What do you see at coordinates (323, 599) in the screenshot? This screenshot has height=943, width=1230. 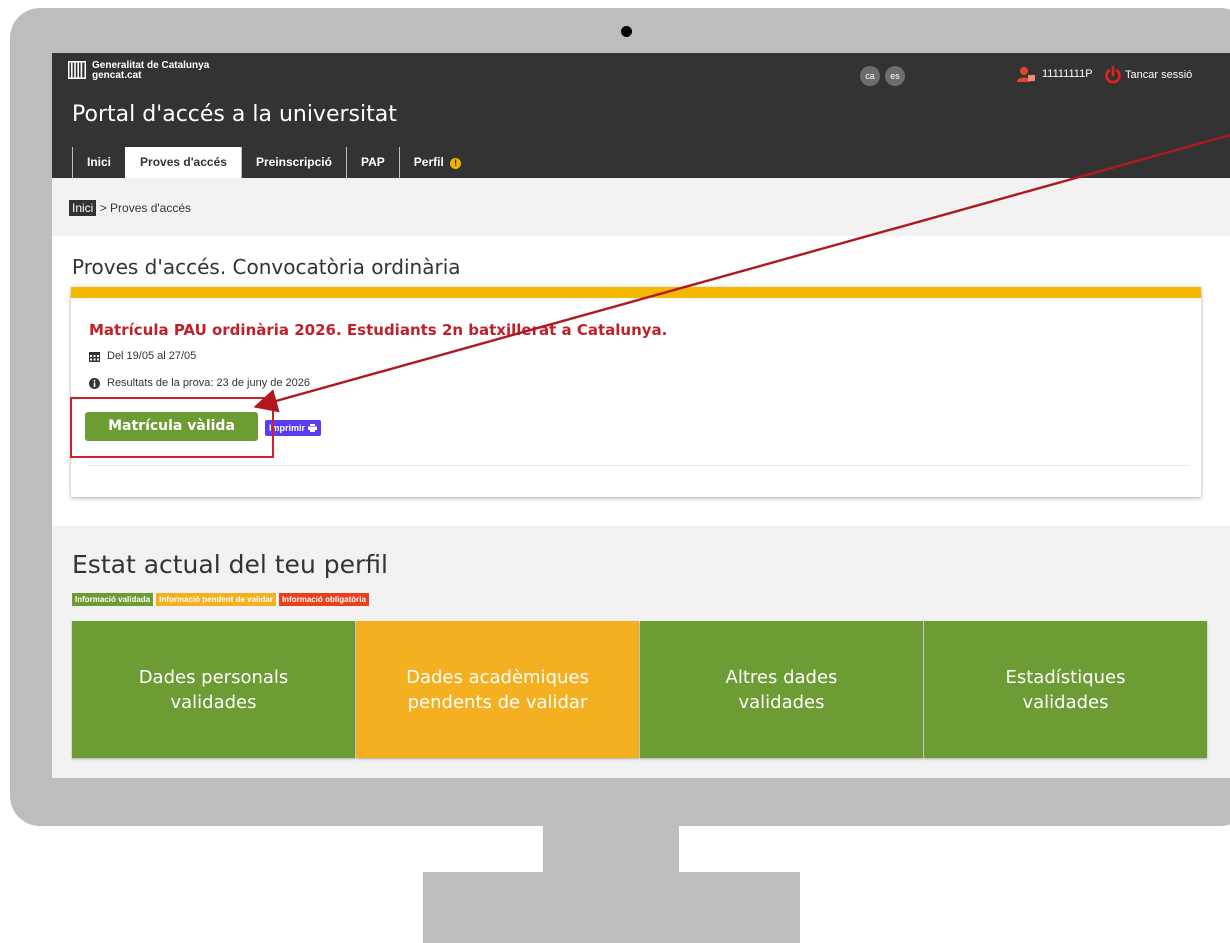 I see `legend-required: Informació obligatòria` at bounding box center [323, 599].